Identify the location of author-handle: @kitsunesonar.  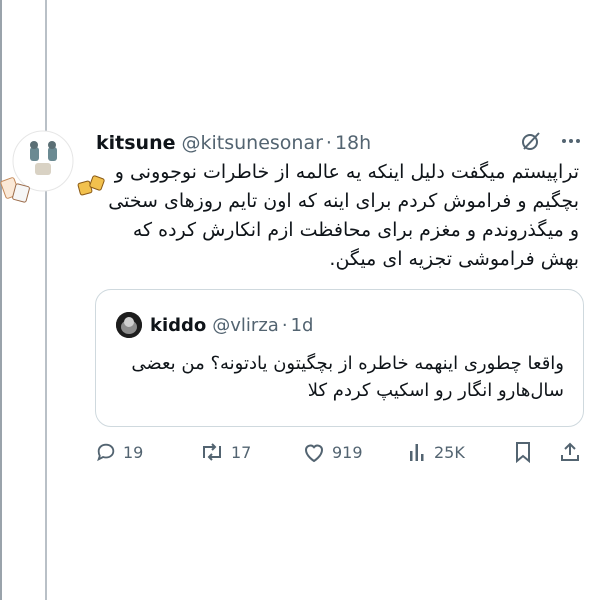
(251, 143).